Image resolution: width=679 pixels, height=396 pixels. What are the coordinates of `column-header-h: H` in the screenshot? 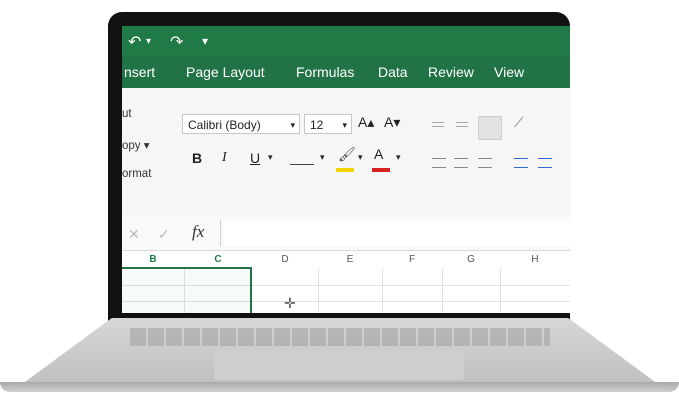 It's located at (535, 260).